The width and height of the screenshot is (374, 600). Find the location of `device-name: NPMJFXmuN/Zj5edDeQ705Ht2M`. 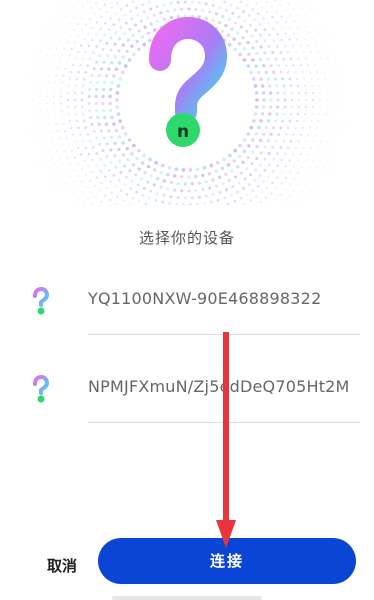

device-name: NPMJFXmuN/Zj5edDeQ705Ht2M is located at coordinates (219, 386).